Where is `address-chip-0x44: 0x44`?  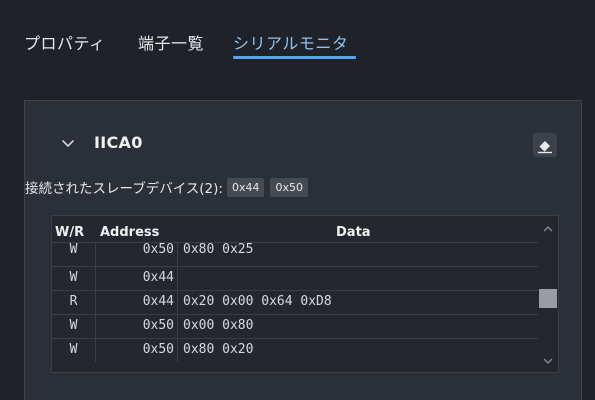
address-chip-0x44: 0x44 is located at coordinates (245, 187).